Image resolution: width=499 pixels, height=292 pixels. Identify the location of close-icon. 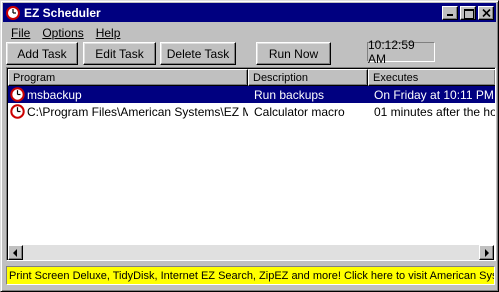
(486, 12).